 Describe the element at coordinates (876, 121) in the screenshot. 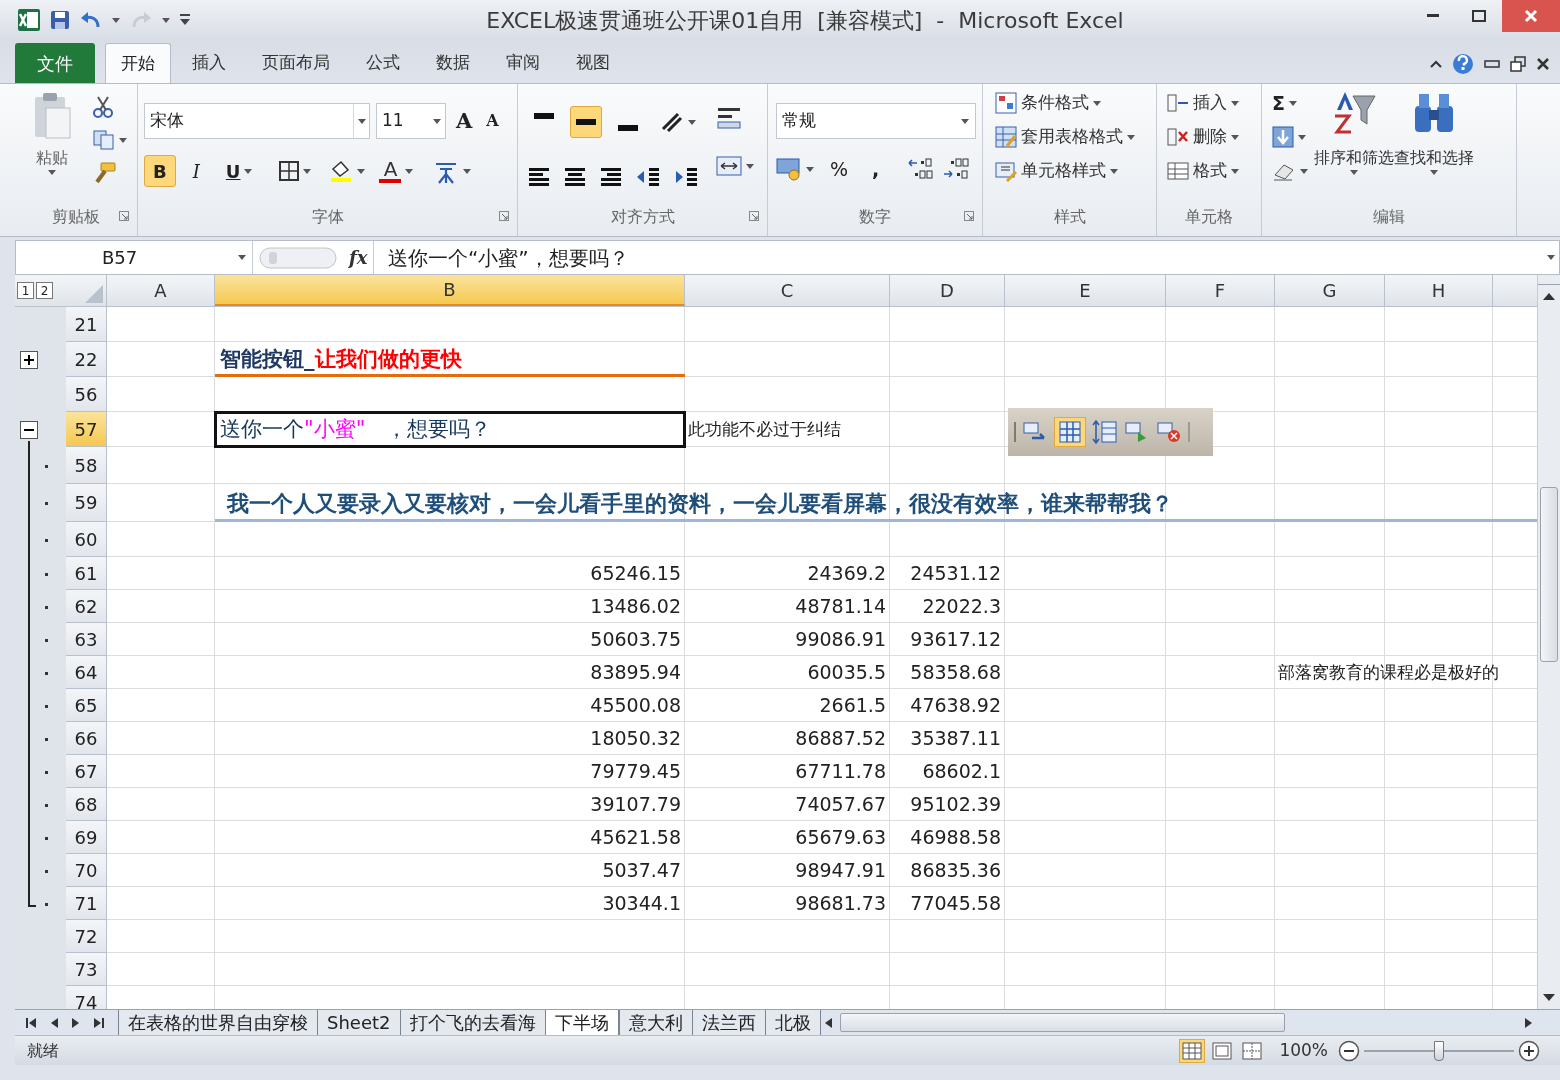

I see `number-format-combo: 常规` at that location.